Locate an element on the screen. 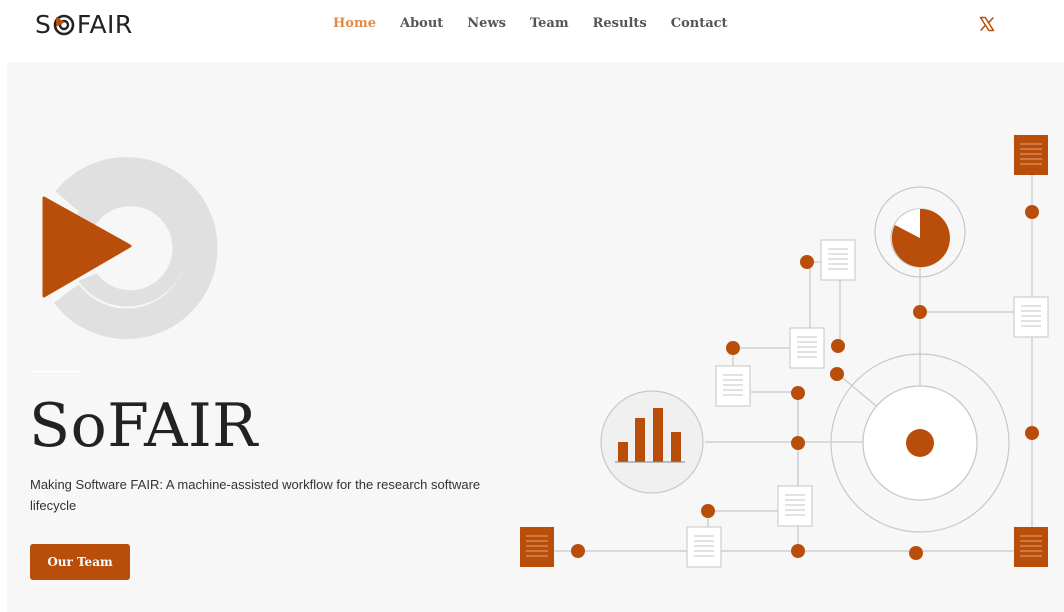  our-team-button: Our Team is located at coordinates (80, 562).